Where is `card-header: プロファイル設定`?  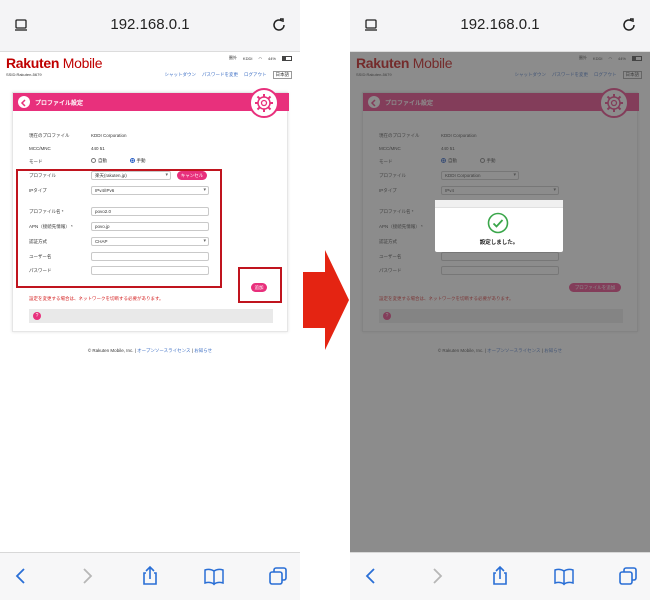
card-header: プロファイル設定 is located at coordinates (151, 103).